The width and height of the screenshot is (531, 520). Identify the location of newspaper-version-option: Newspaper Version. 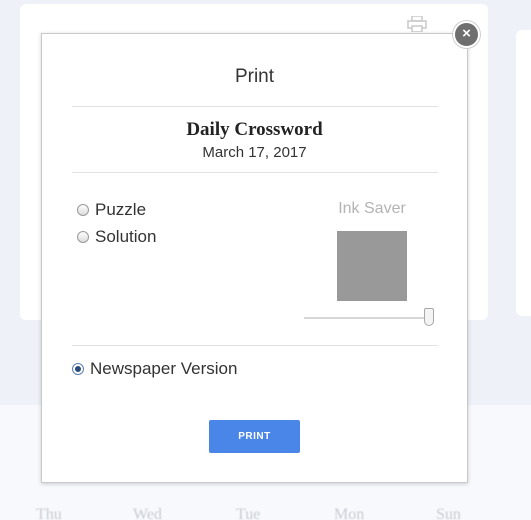
(154, 369).